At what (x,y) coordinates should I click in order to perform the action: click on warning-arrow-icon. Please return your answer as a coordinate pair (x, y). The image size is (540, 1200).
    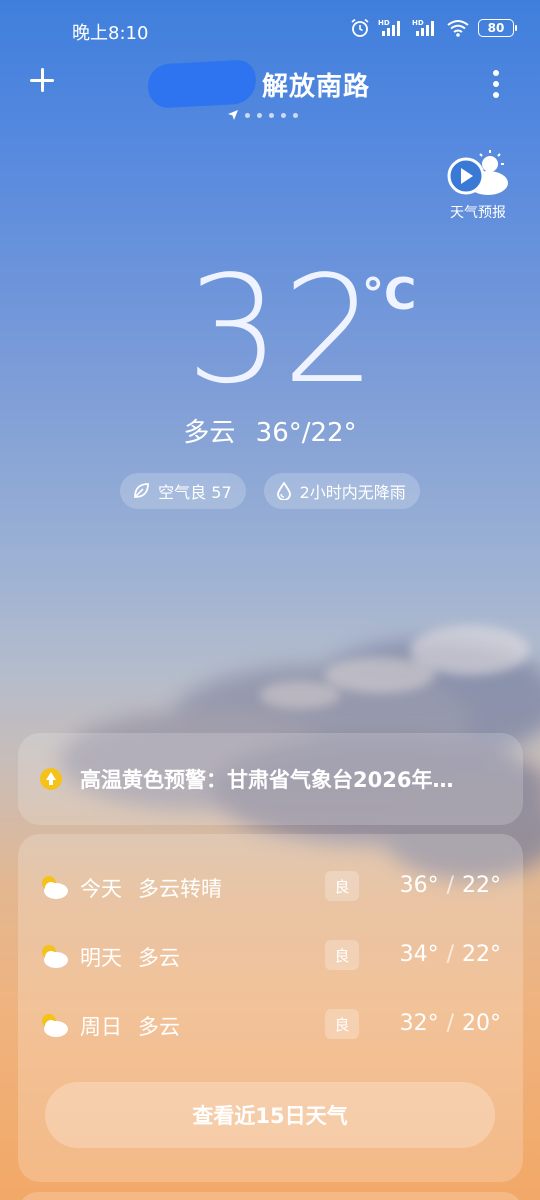
    Looking at the image, I should click on (51, 779).